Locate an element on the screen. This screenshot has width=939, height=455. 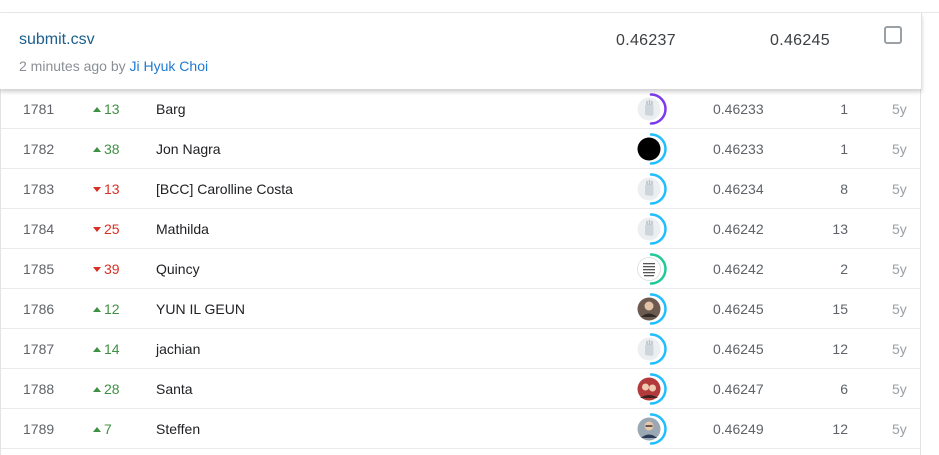
leaderboard-row: 1781 13 Barg 0.46233 1 5y is located at coordinates (460, 109).